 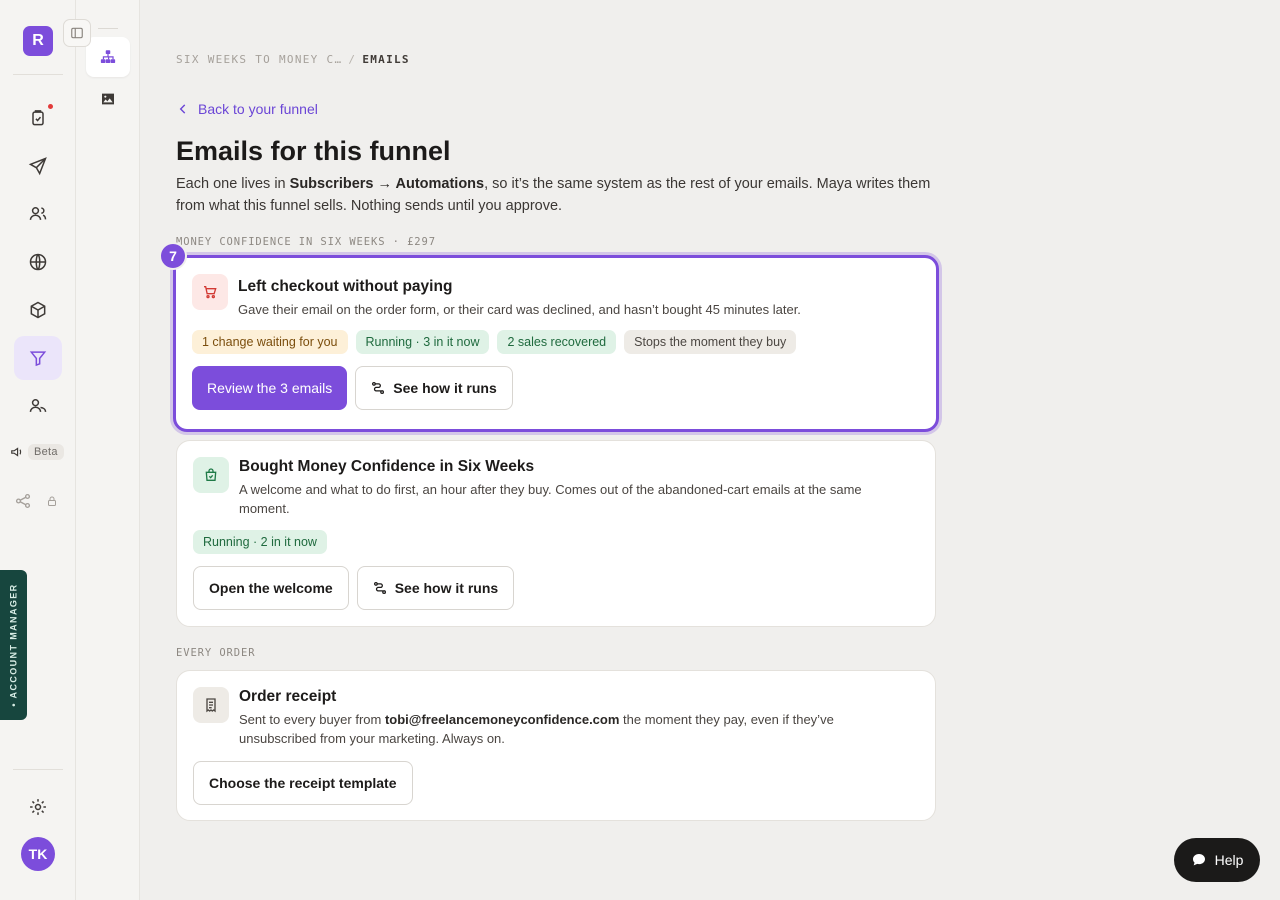 I want to click on share-icon, so click(x=23, y=501).